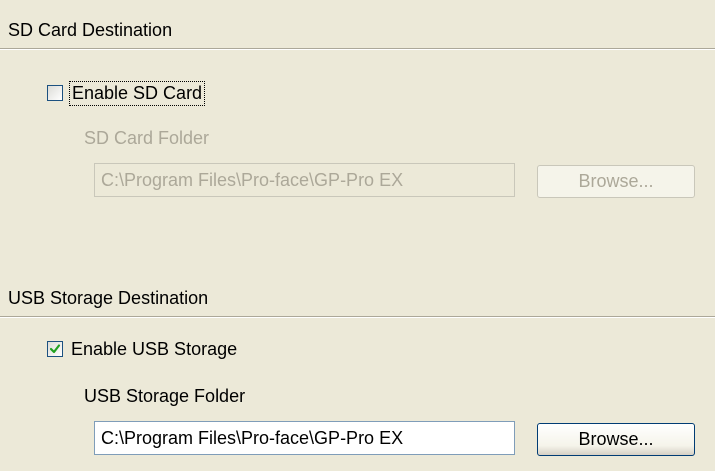 The height and width of the screenshot is (471, 715). Describe the element at coordinates (154, 349) in the screenshot. I see `enable-usb-storage-label: Enable USB Storage` at that location.